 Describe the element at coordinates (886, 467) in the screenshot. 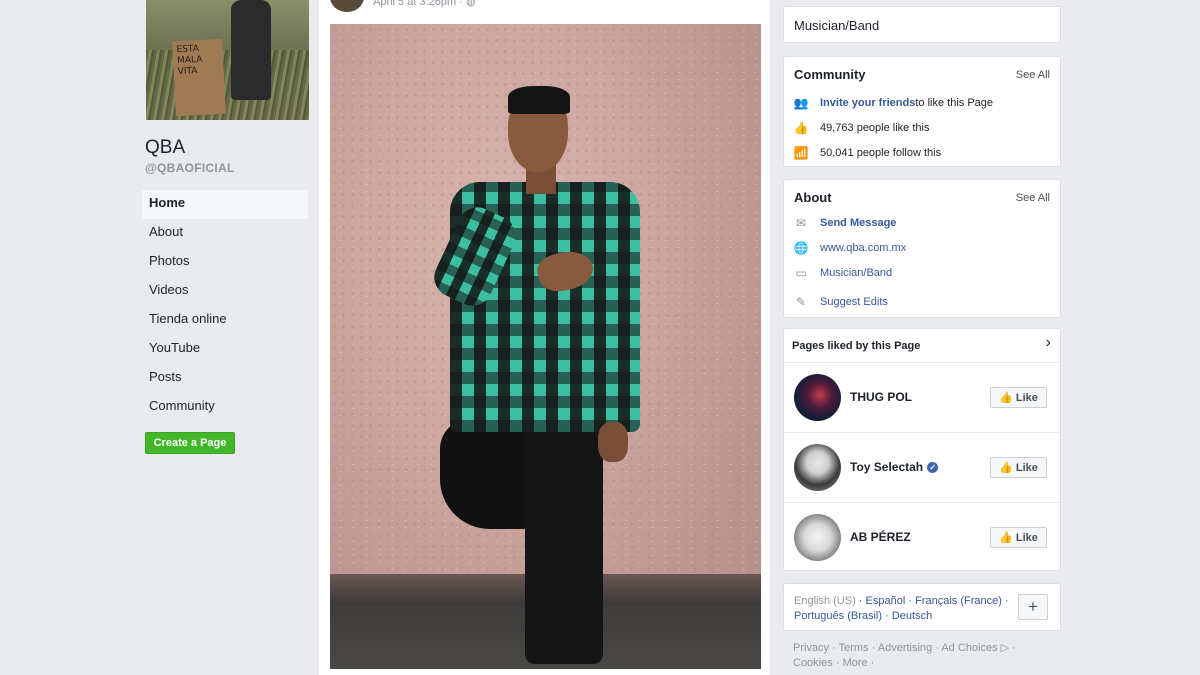

I see `liked-page-name-text: Toy Selectah` at that location.